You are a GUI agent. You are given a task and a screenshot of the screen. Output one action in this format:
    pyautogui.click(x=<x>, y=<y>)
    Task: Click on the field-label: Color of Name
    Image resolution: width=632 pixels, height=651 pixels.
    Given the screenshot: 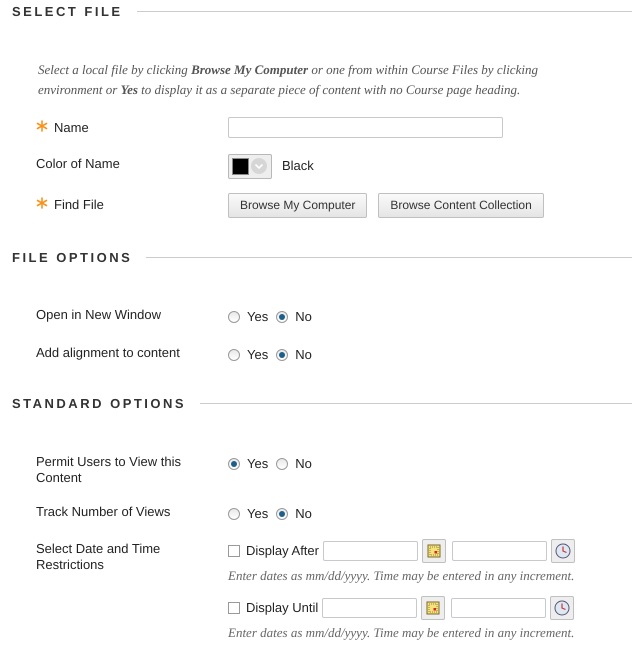 What is the action you would take?
    pyautogui.click(x=78, y=164)
    